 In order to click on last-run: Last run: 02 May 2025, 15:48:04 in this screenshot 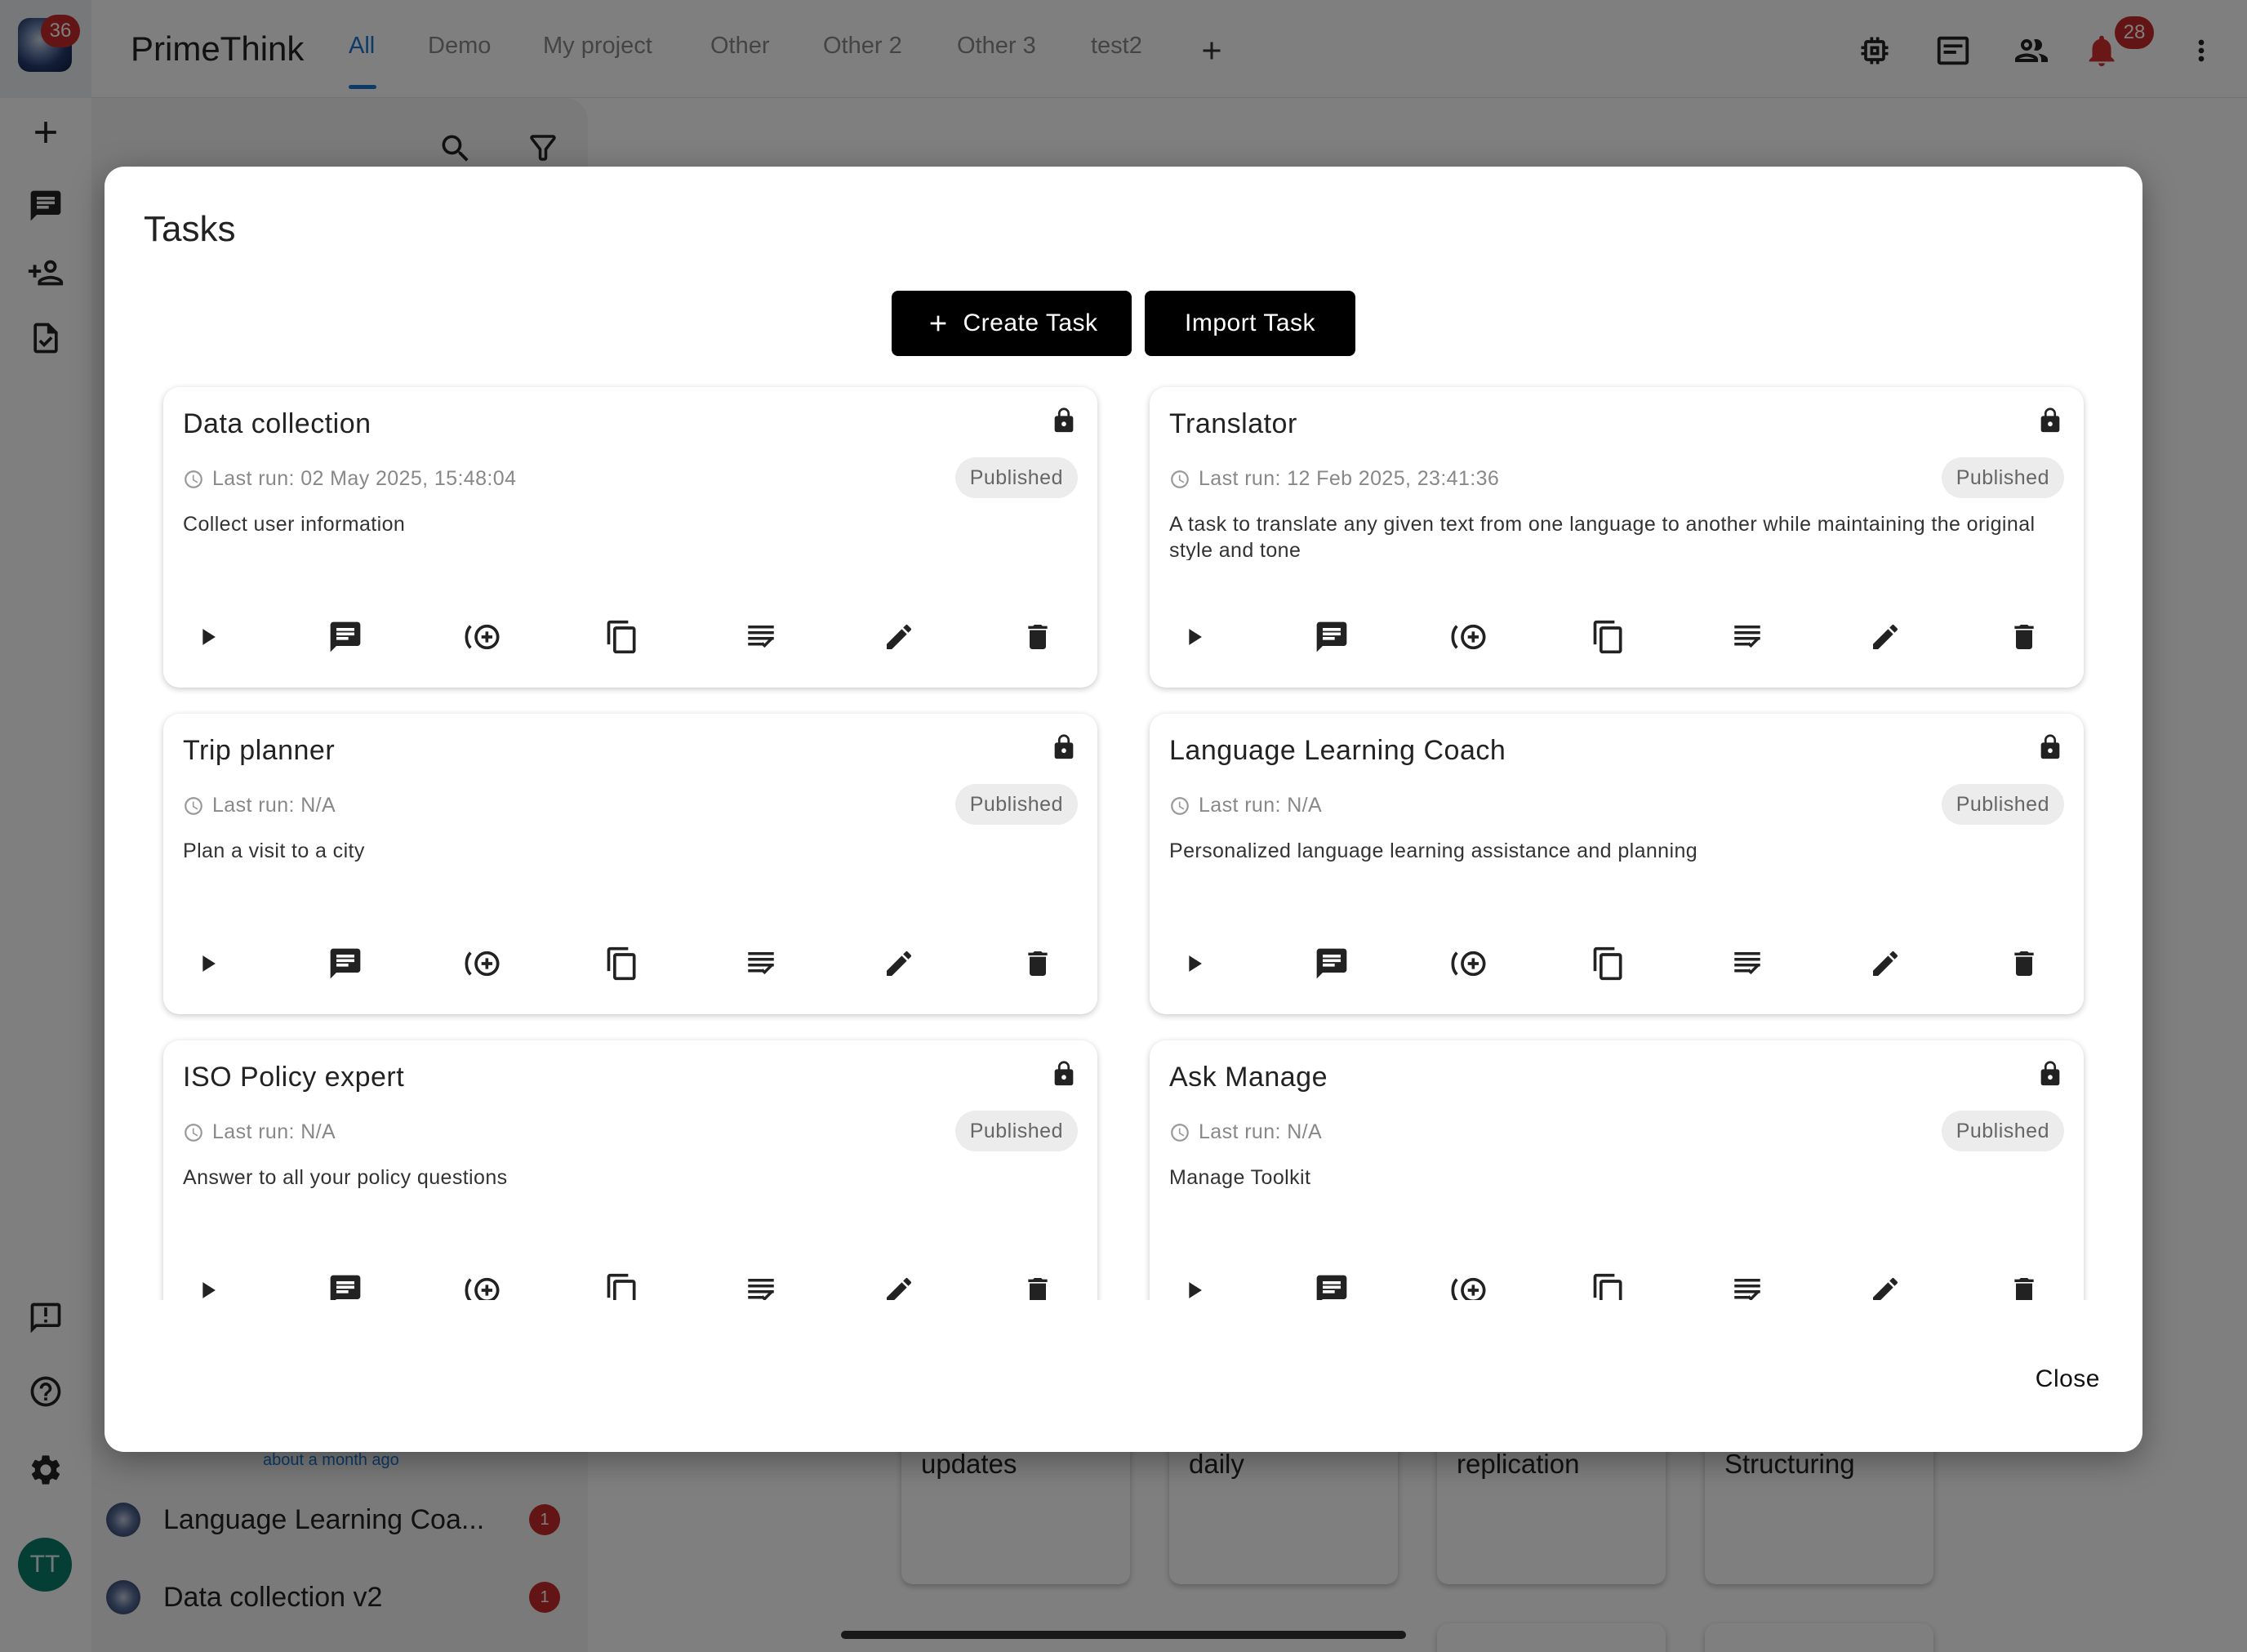, I will do `click(350, 479)`.